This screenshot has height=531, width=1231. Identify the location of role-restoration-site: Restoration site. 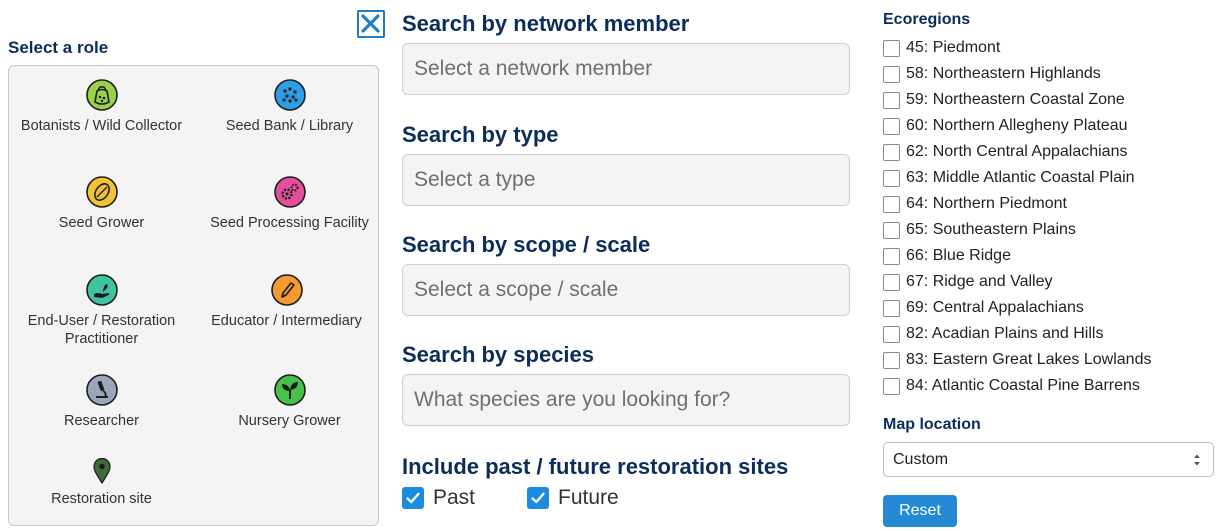
(101, 483).